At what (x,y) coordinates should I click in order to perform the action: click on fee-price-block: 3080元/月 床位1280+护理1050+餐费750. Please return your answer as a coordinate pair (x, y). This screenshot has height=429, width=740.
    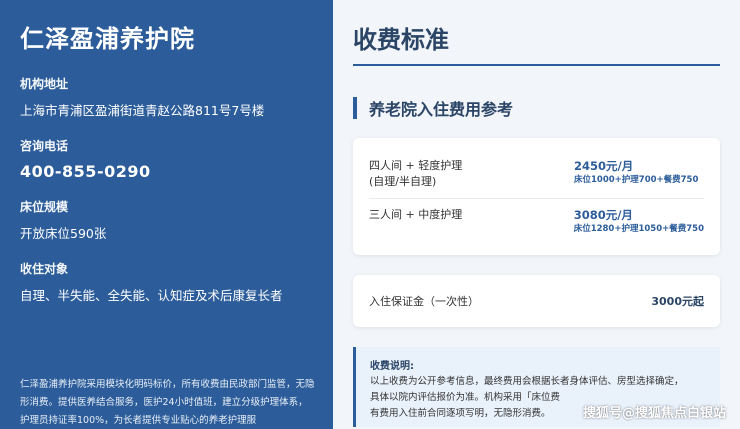
    Looking at the image, I should click on (639, 221).